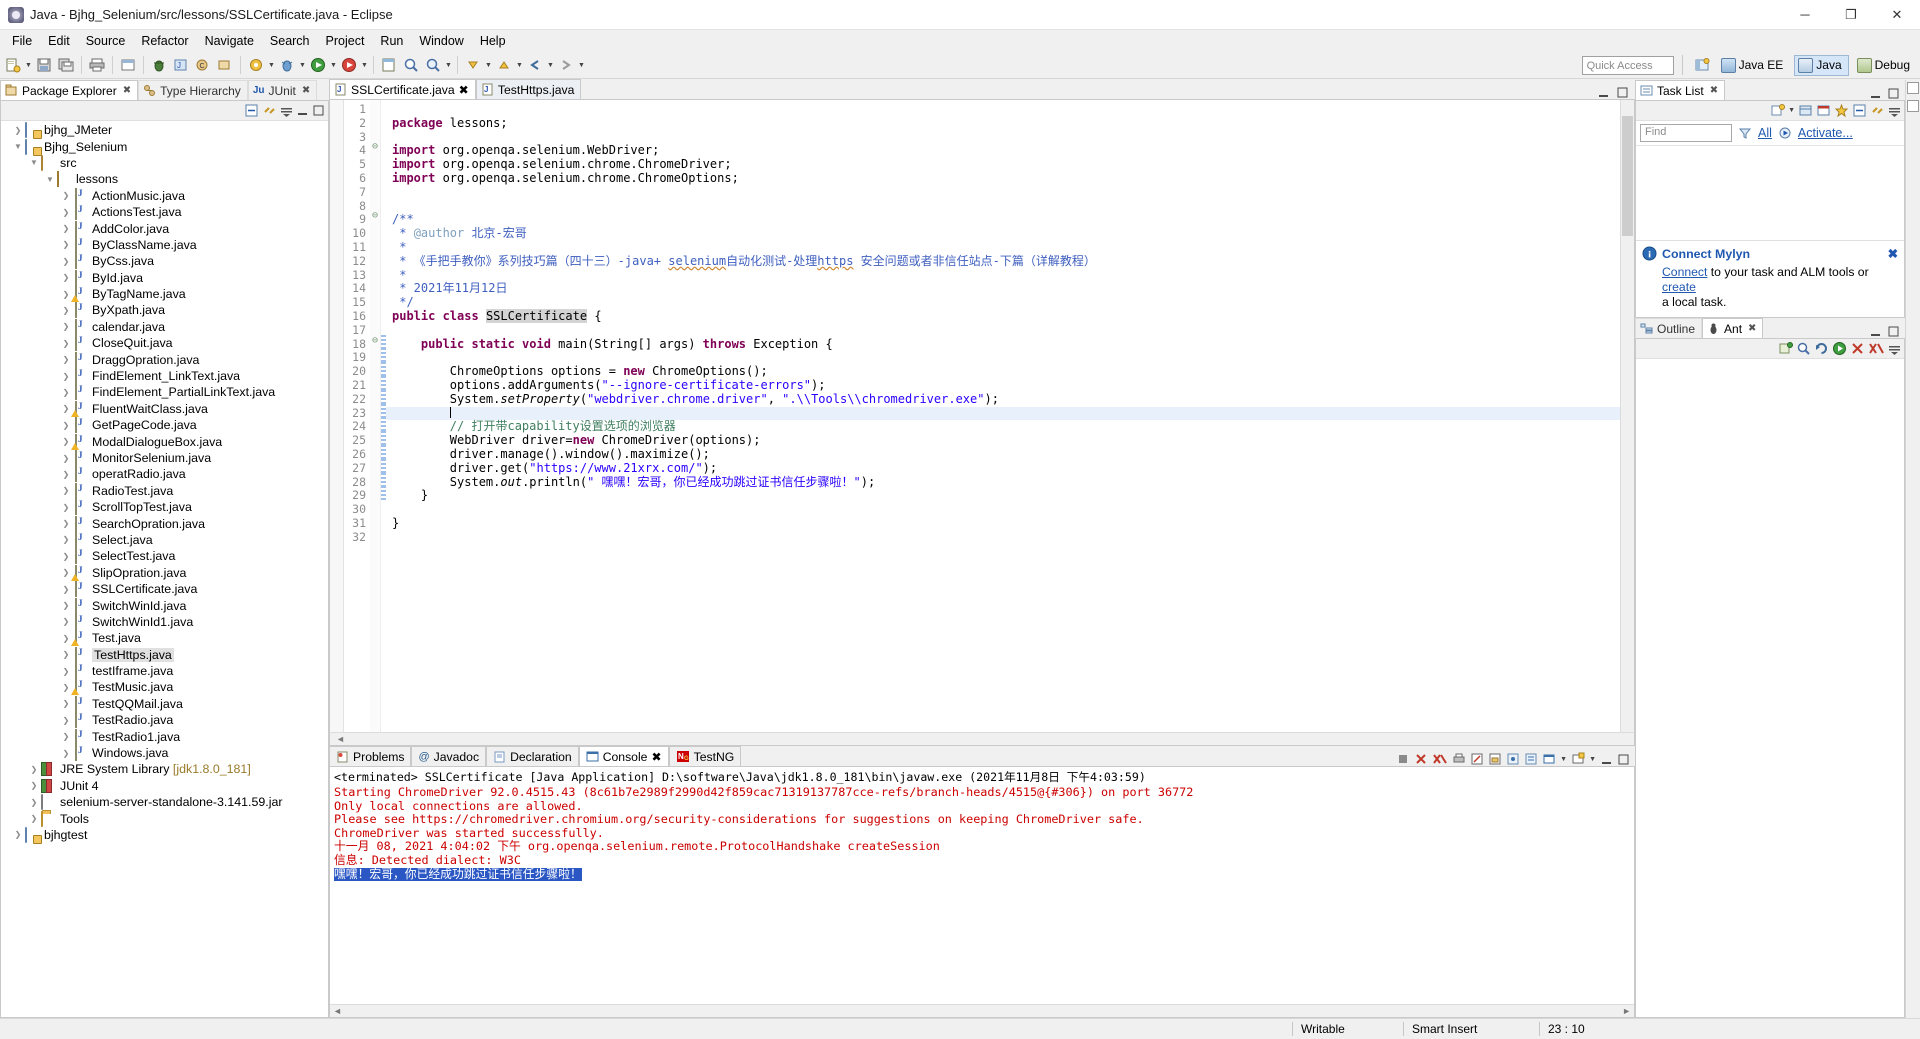 The height and width of the screenshot is (1039, 1920). Describe the element at coordinates (193, 90) in the screenshot. I see `tab-type-hierarchy: Type Hierarchy` at that location.